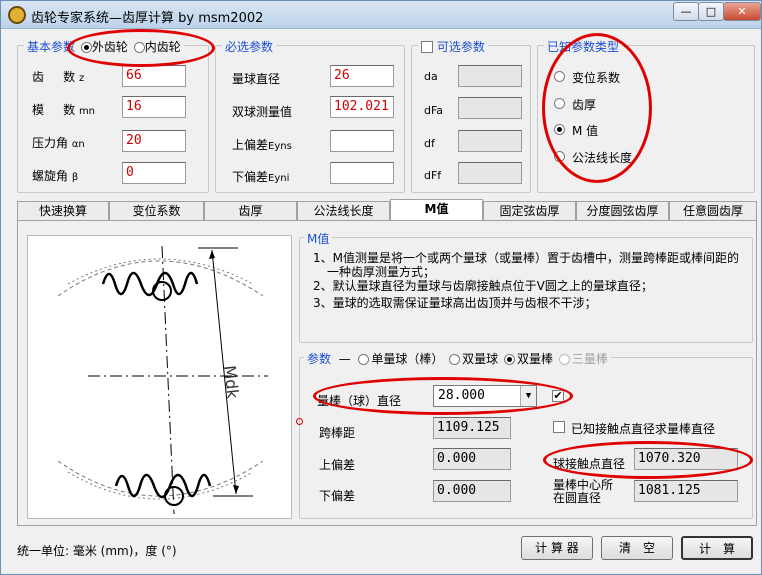 The width and height of the screenshot is (762, 575). Describe the element at coordinates (431, 76) in the screenshot. I see `da-label: da` at that location.